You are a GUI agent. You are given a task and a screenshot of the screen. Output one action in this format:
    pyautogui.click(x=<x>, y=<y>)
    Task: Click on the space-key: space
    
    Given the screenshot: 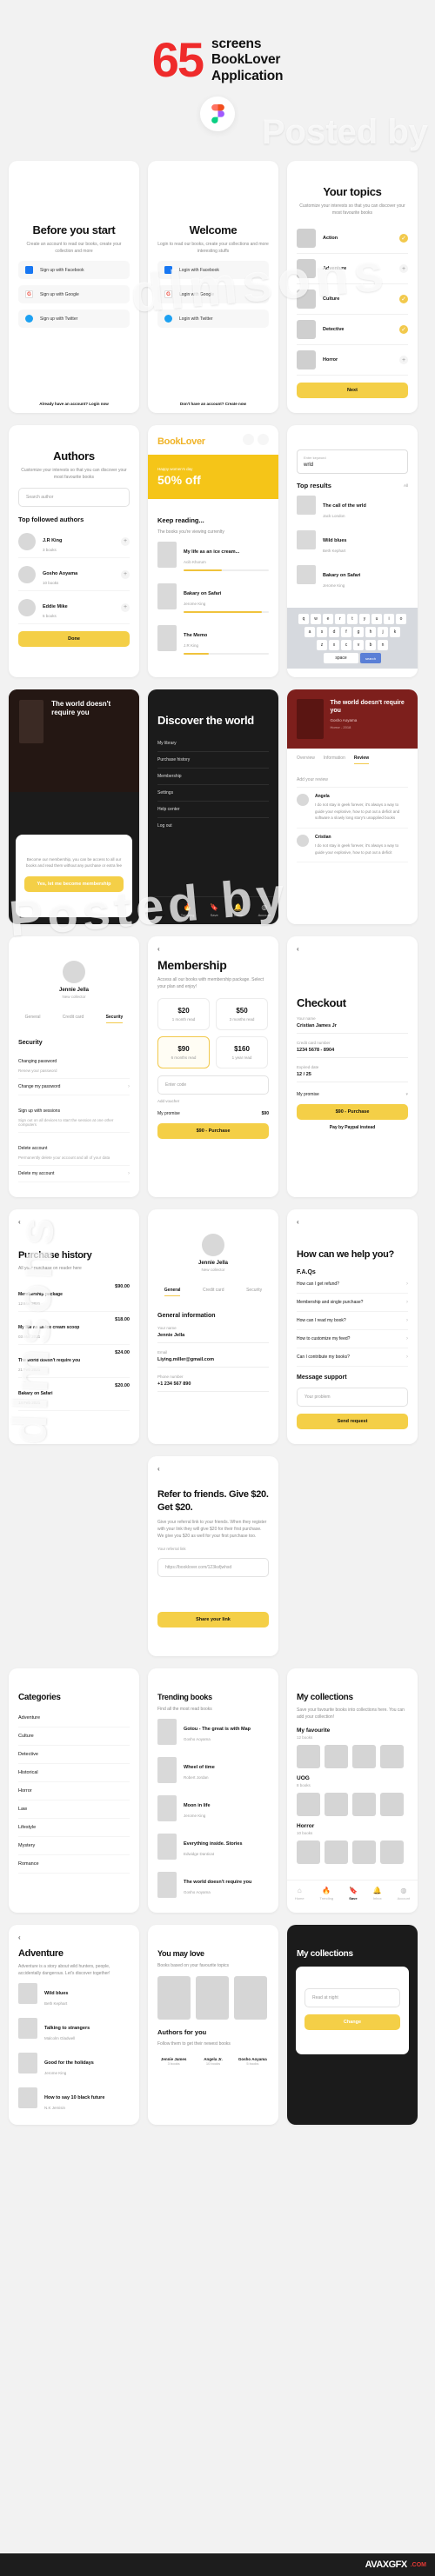 What is the action you would take?
    pyautogui.click(x=341, y=658)
    